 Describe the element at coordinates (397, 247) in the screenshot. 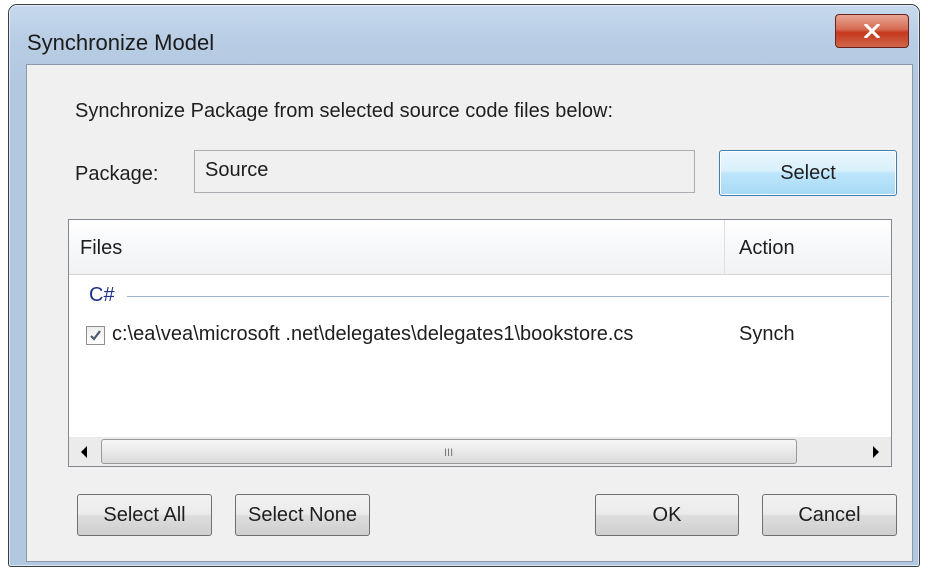

I see `column-header-files: Files` at that location.